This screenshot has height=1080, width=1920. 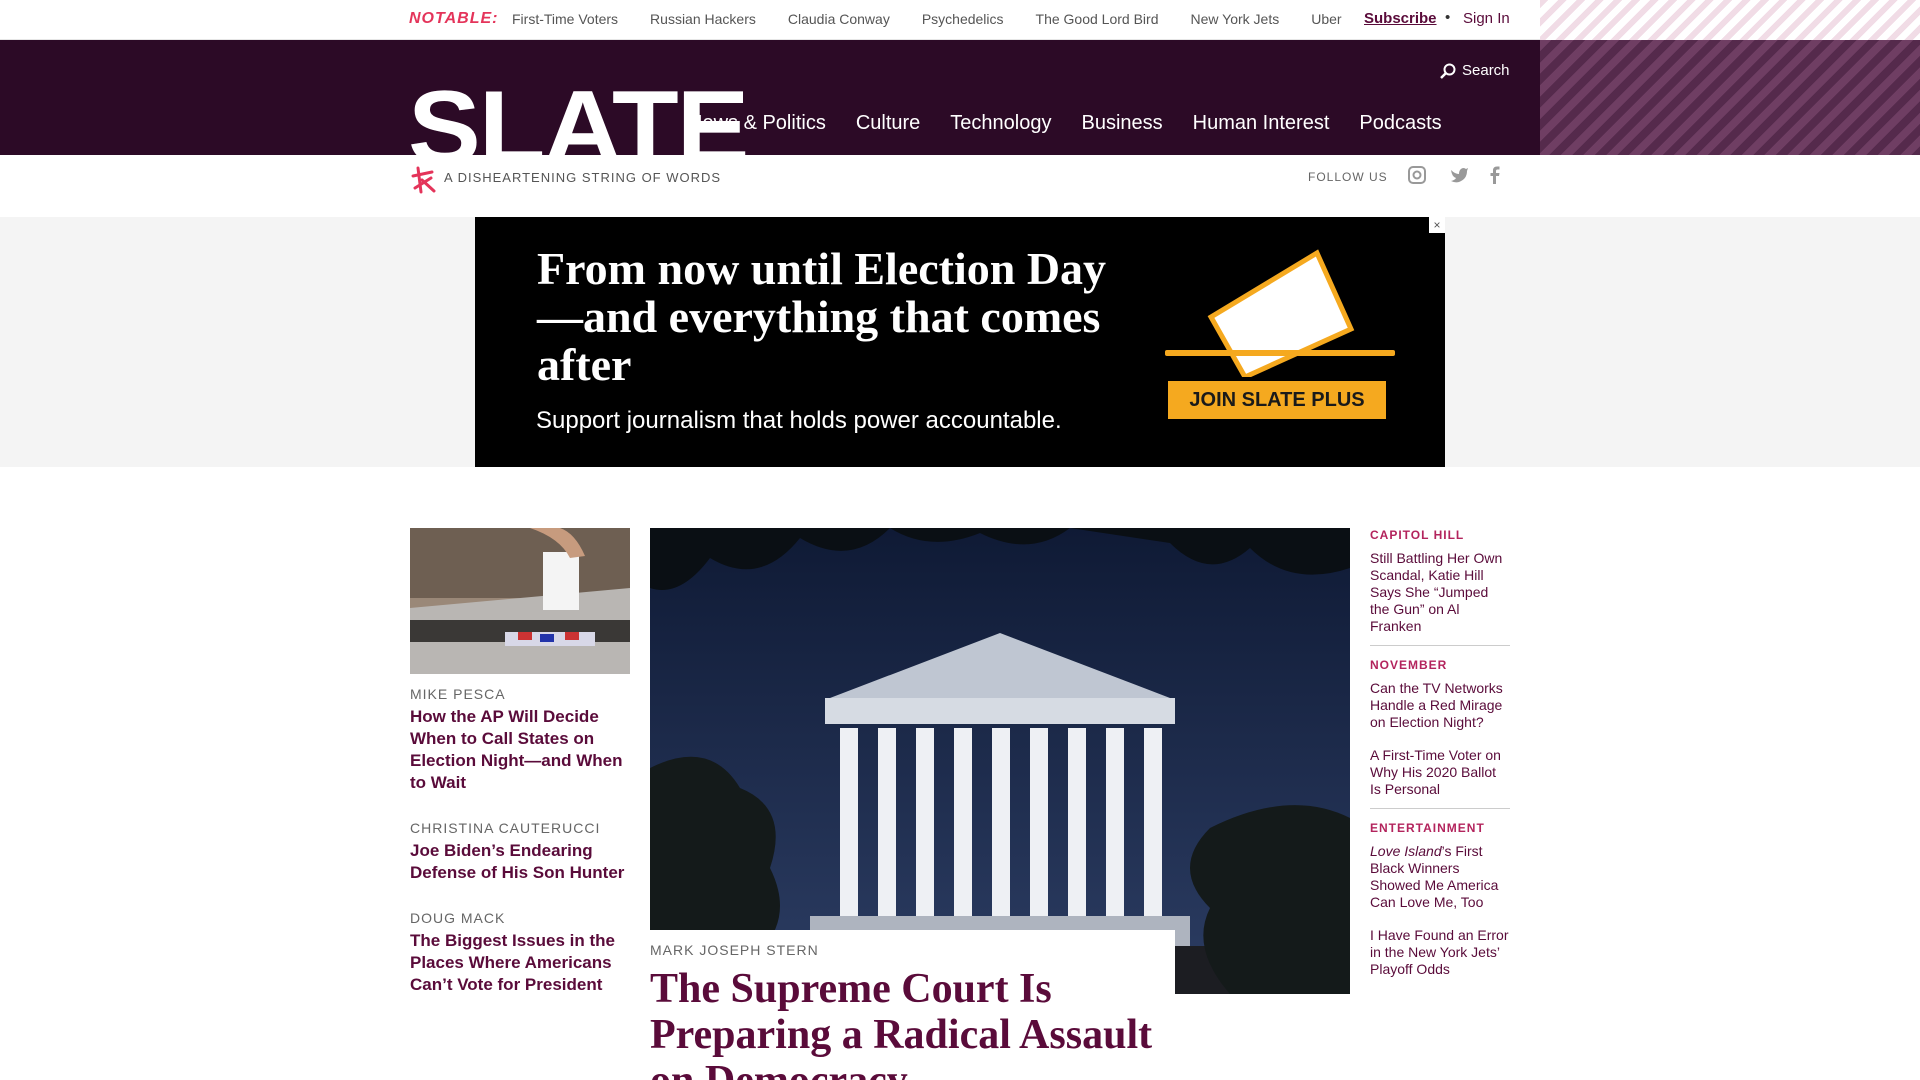 What do you see at coordinates (912, 950) in the screenshot?
I see `hero-byline: MARK JOSEPH STERN` at bounding box center [912, 950].